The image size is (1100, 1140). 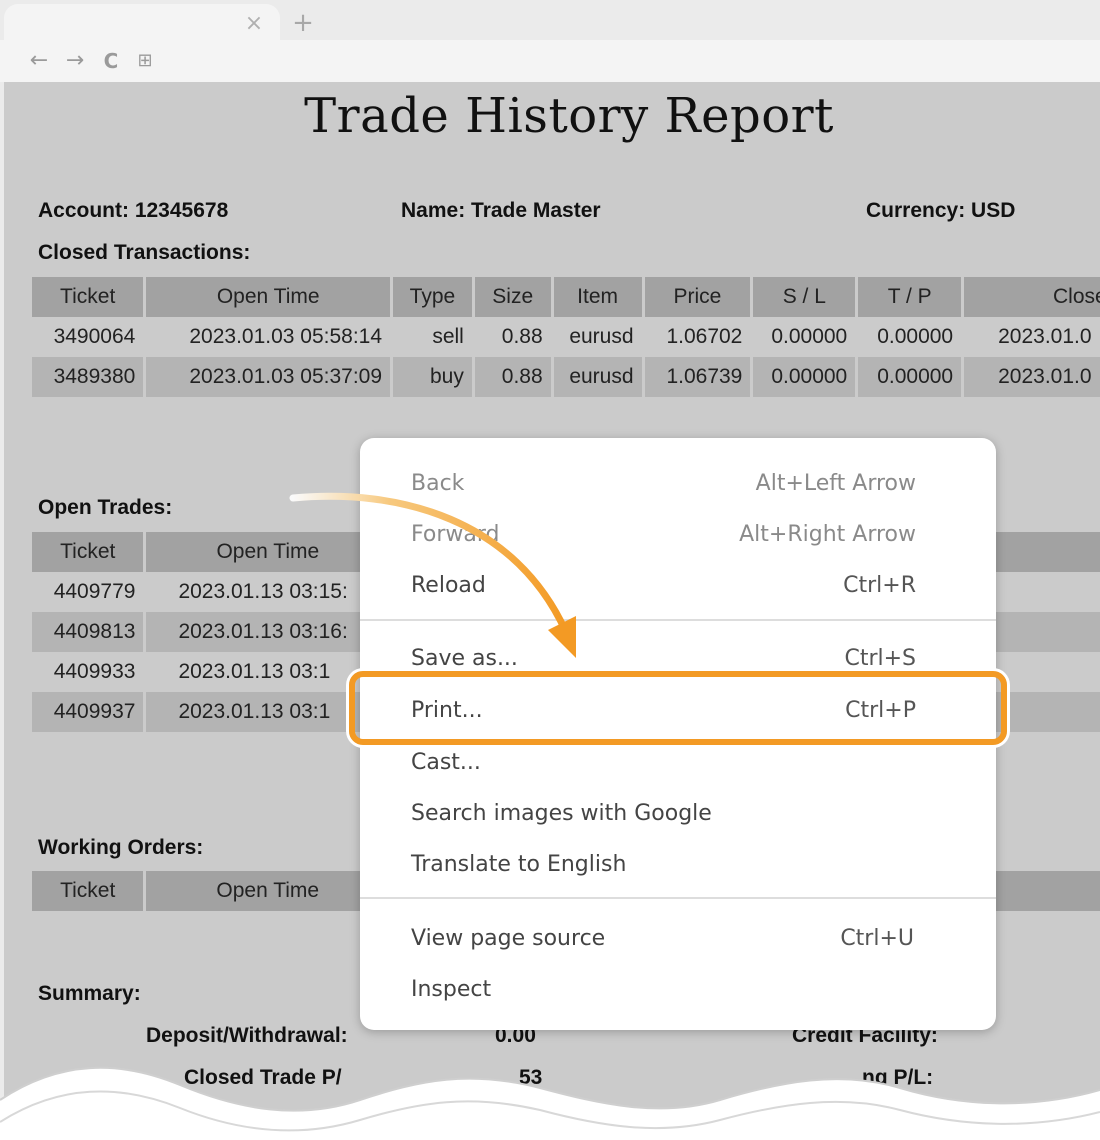 I want to click on pointer-arrow-icon, so click(x=432, y=575).